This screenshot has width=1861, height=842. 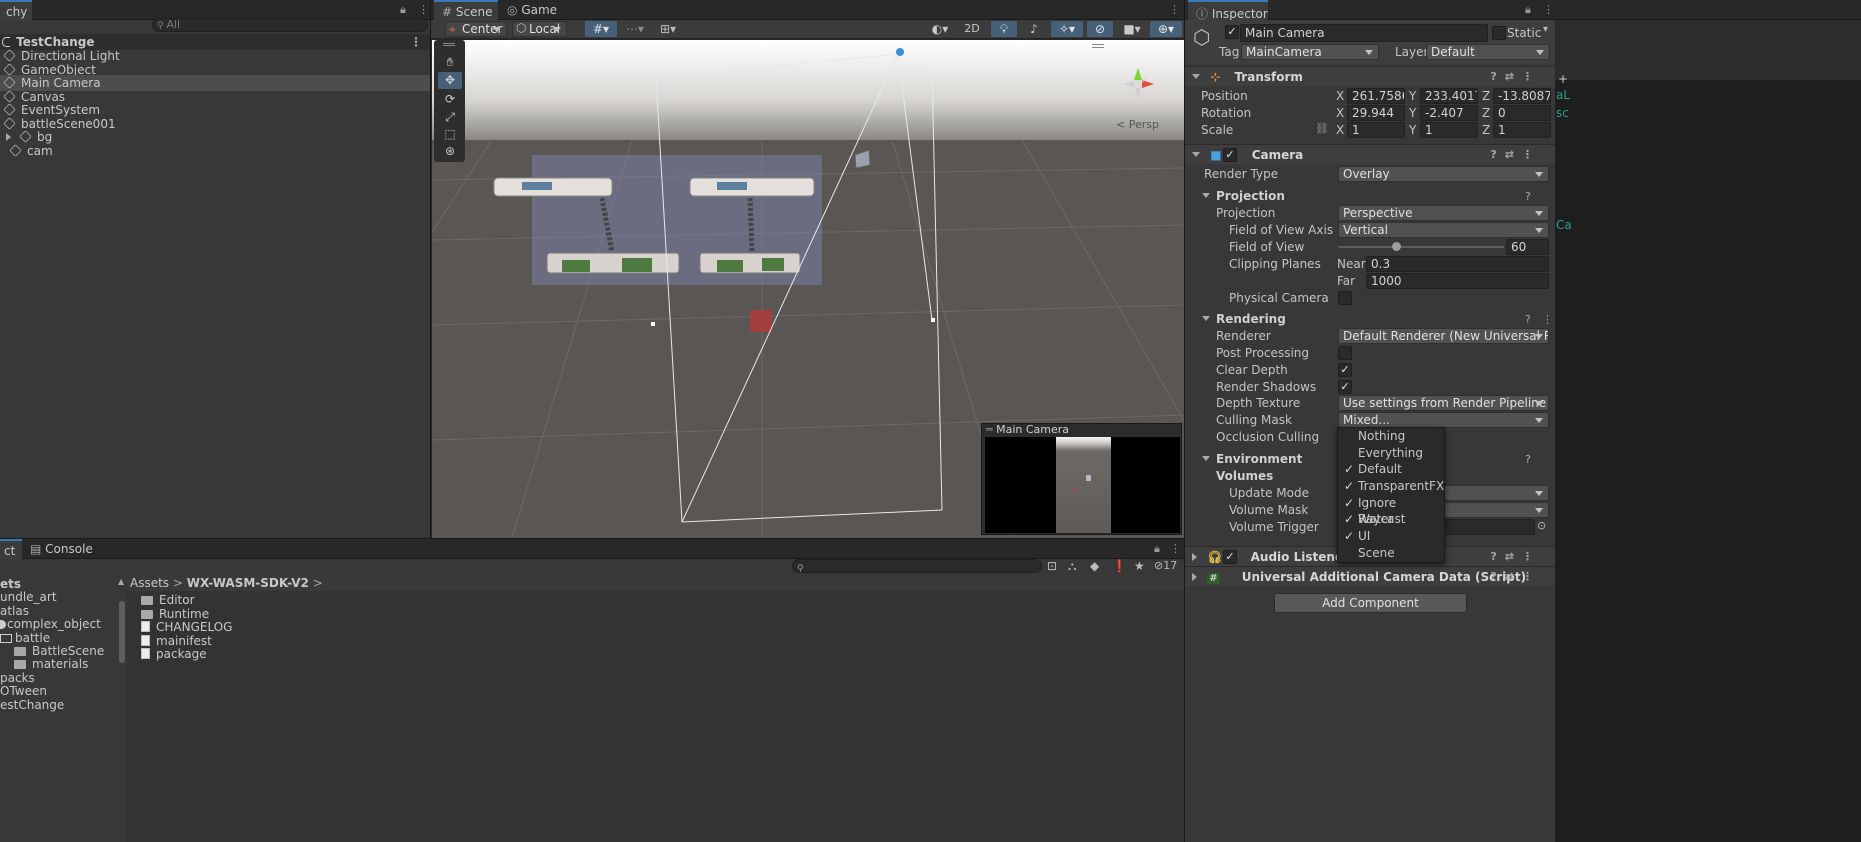 I want to click on fov-value-input: 60, so click(x=1527, y=247).